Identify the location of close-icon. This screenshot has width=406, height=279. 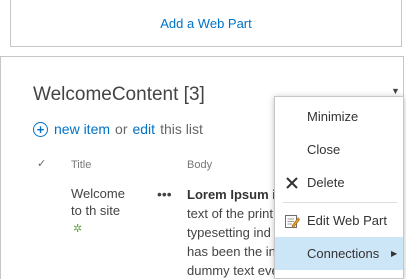
(292, 183).